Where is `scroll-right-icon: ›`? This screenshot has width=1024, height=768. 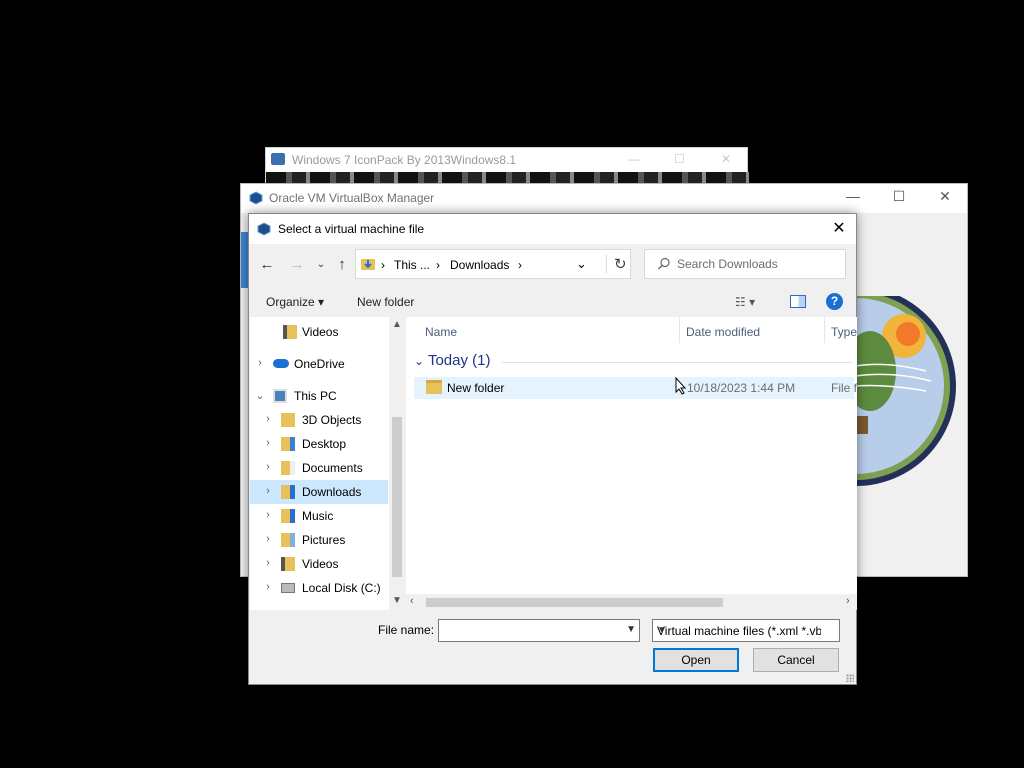 scroll-right-icon: › is located at coordinates (848, 601).